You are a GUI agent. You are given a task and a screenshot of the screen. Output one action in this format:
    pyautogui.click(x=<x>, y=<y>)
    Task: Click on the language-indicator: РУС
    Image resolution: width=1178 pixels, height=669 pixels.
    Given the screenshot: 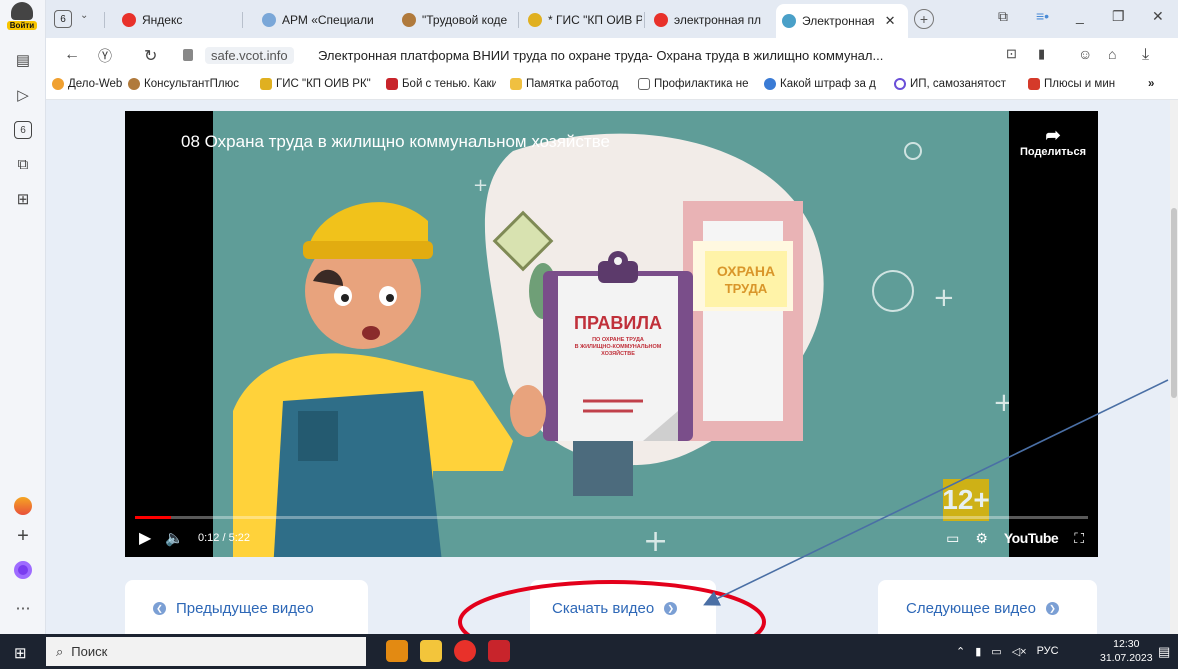 What is the action you would take?
    pyautogui.click(x=1048, y=651)
    